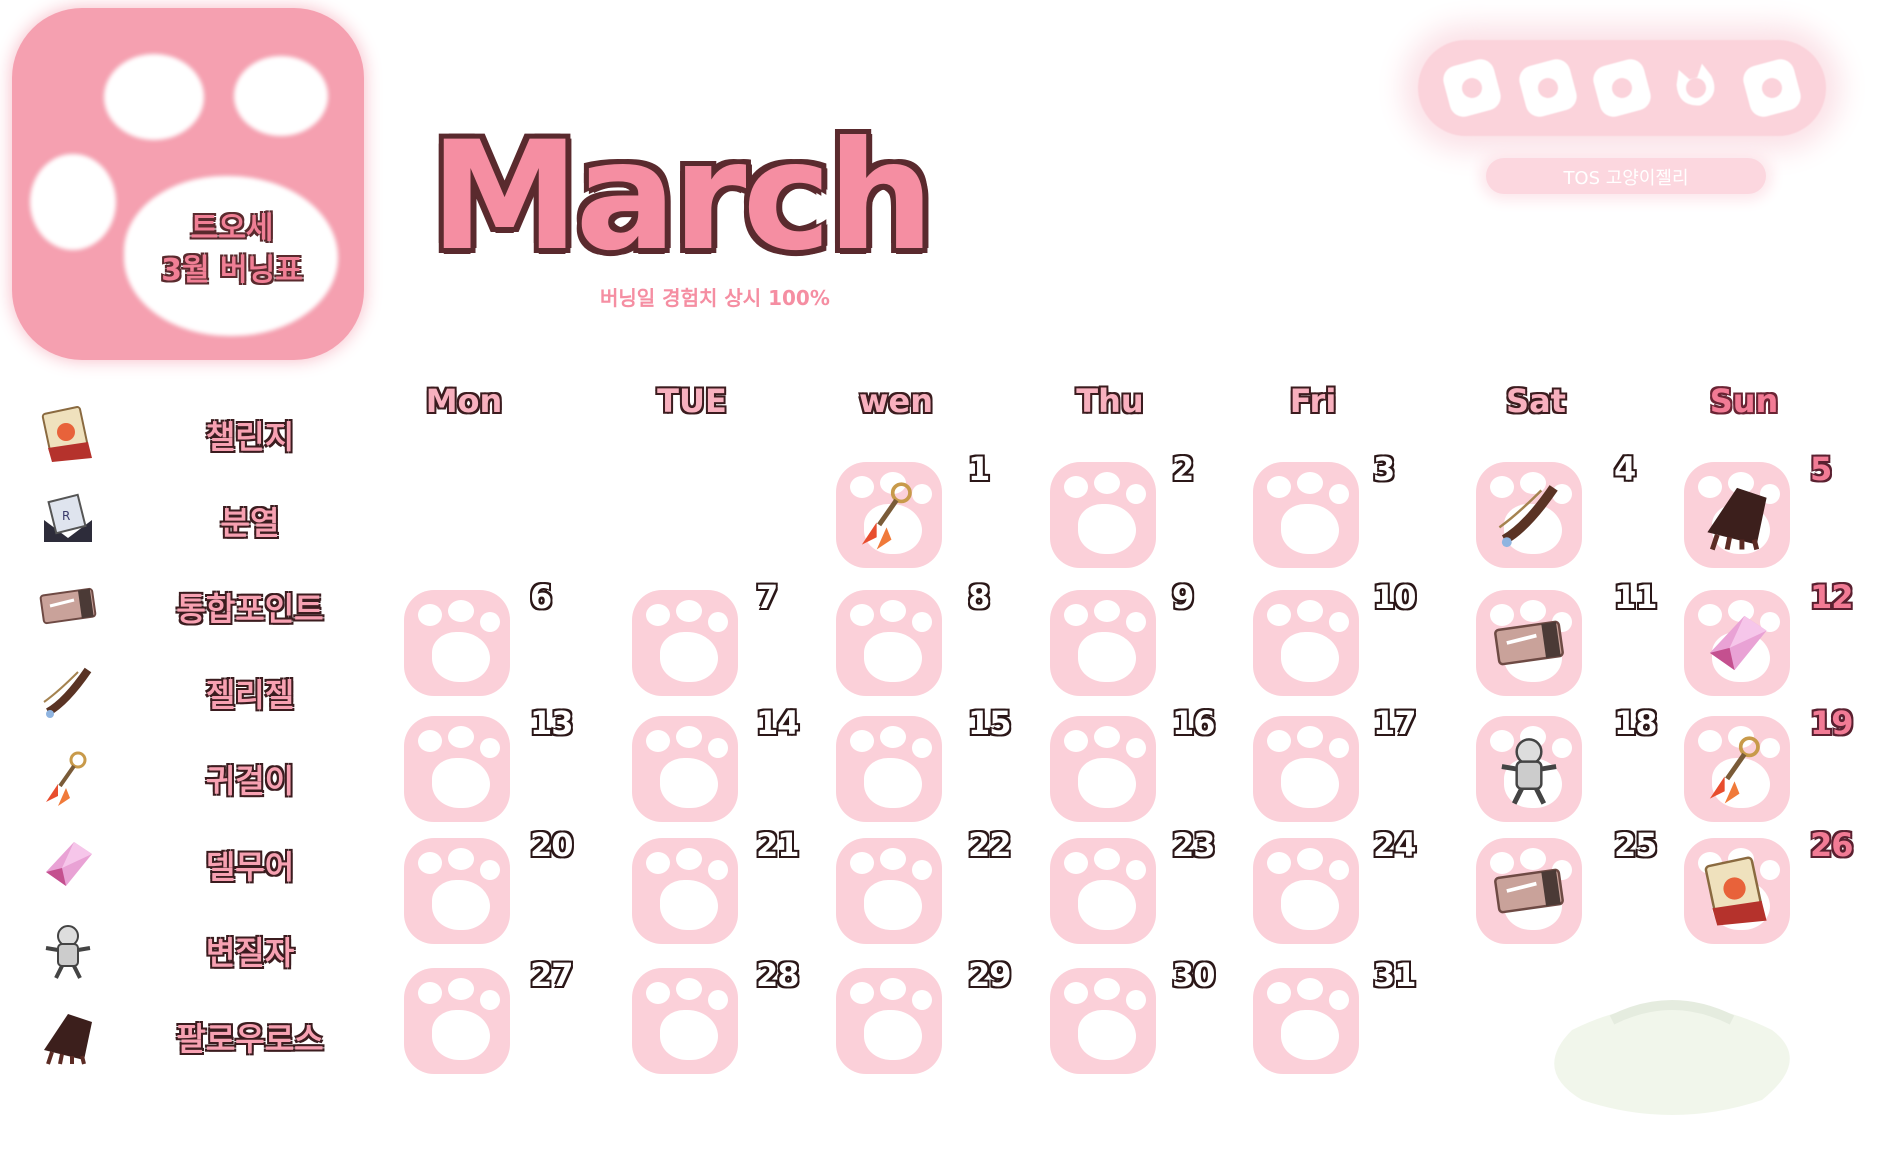  Describe the element at coordinates (250, 609) in the screenshot. I see `legend-label: 통합포인트` at that location.